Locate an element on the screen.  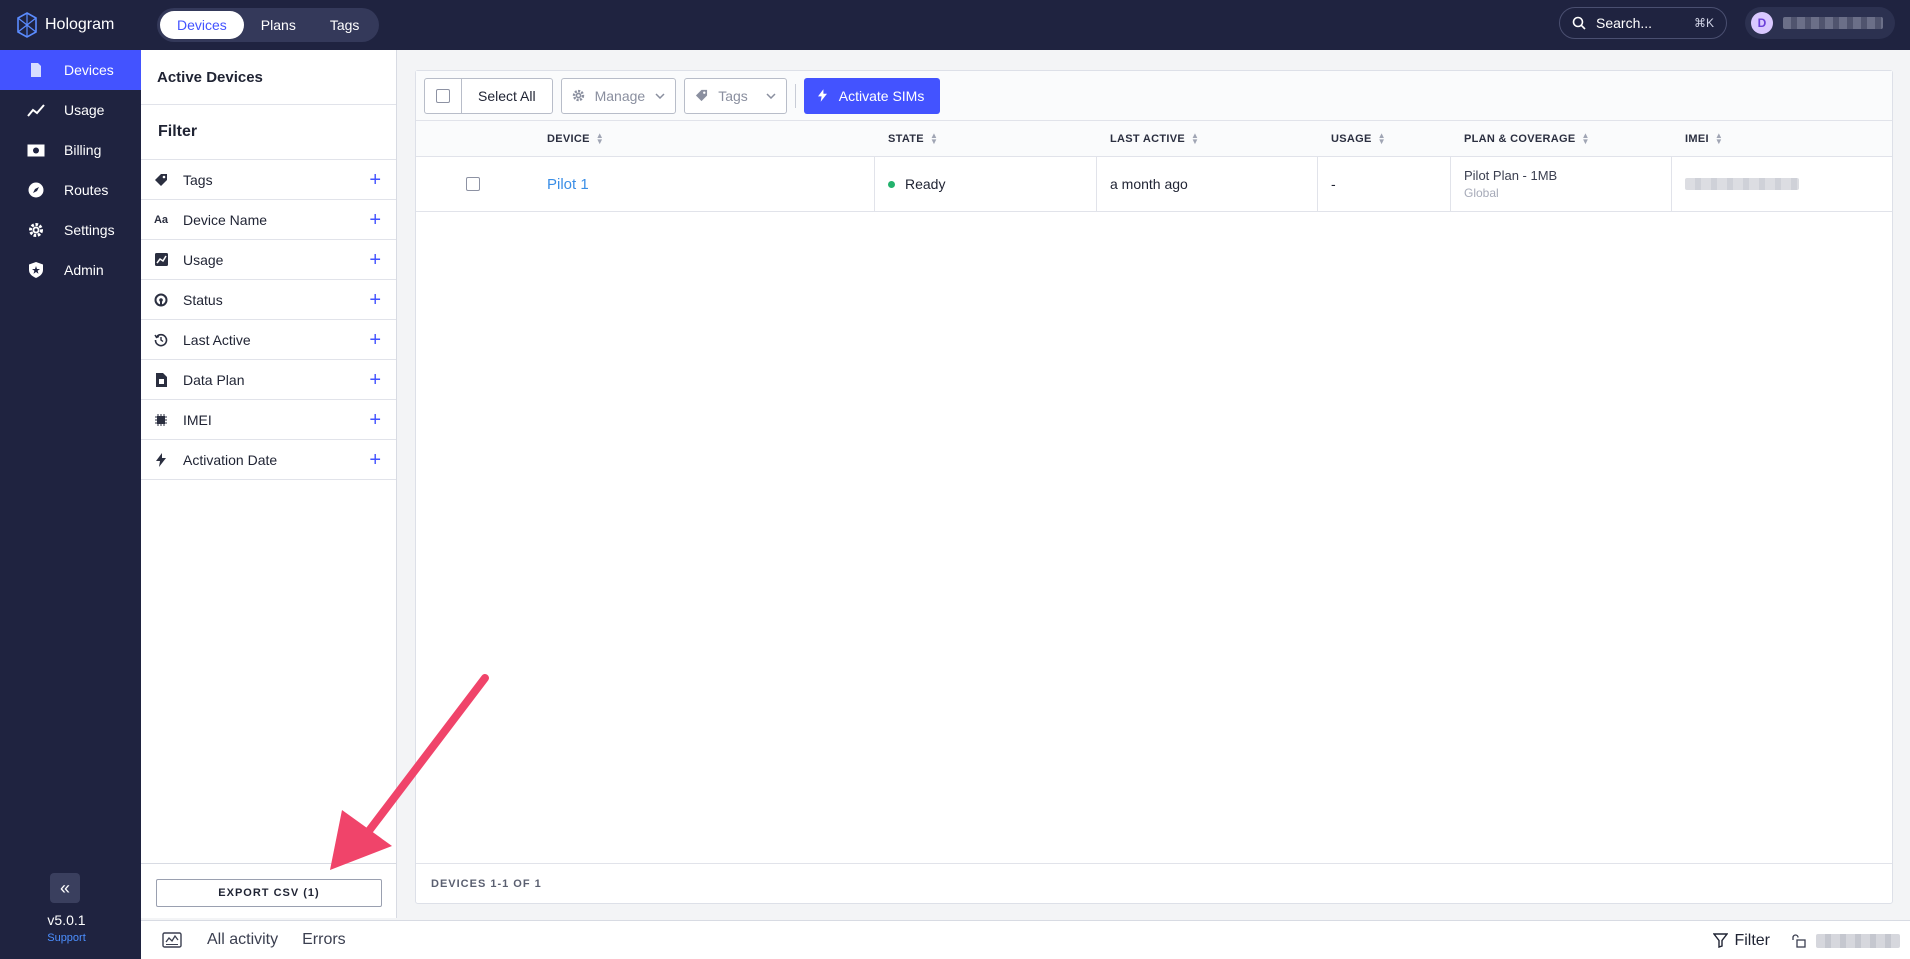
filter-usage: Usage + is located at coordinates (268, 260).